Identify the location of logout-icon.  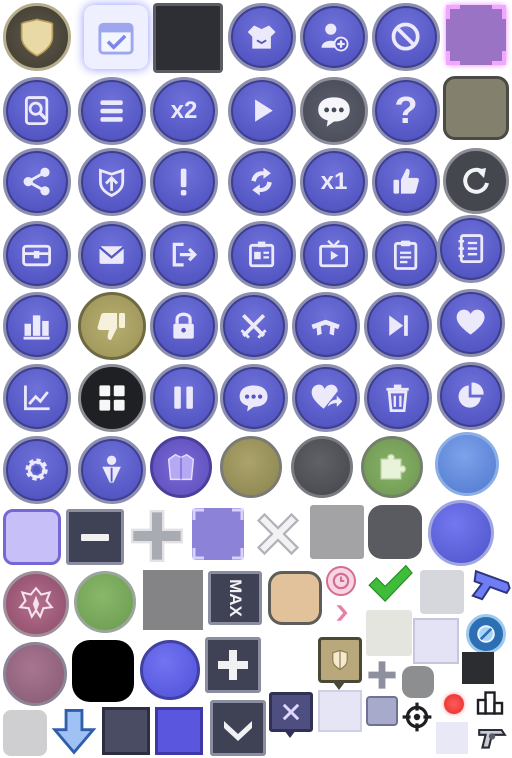
(184, 255).